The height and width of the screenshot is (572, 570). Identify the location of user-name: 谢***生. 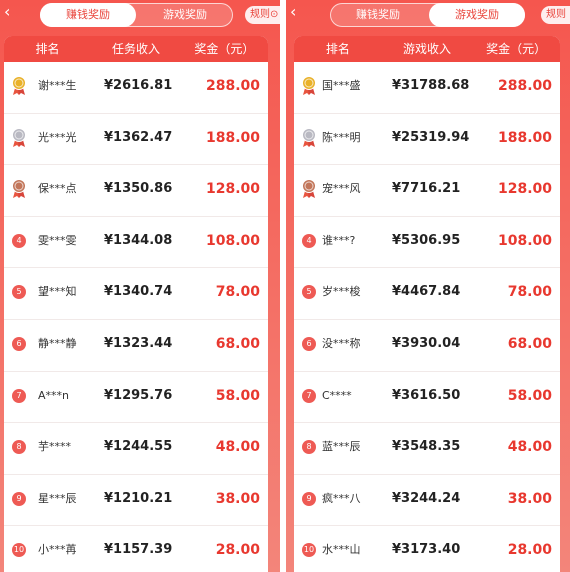
(57, 85).